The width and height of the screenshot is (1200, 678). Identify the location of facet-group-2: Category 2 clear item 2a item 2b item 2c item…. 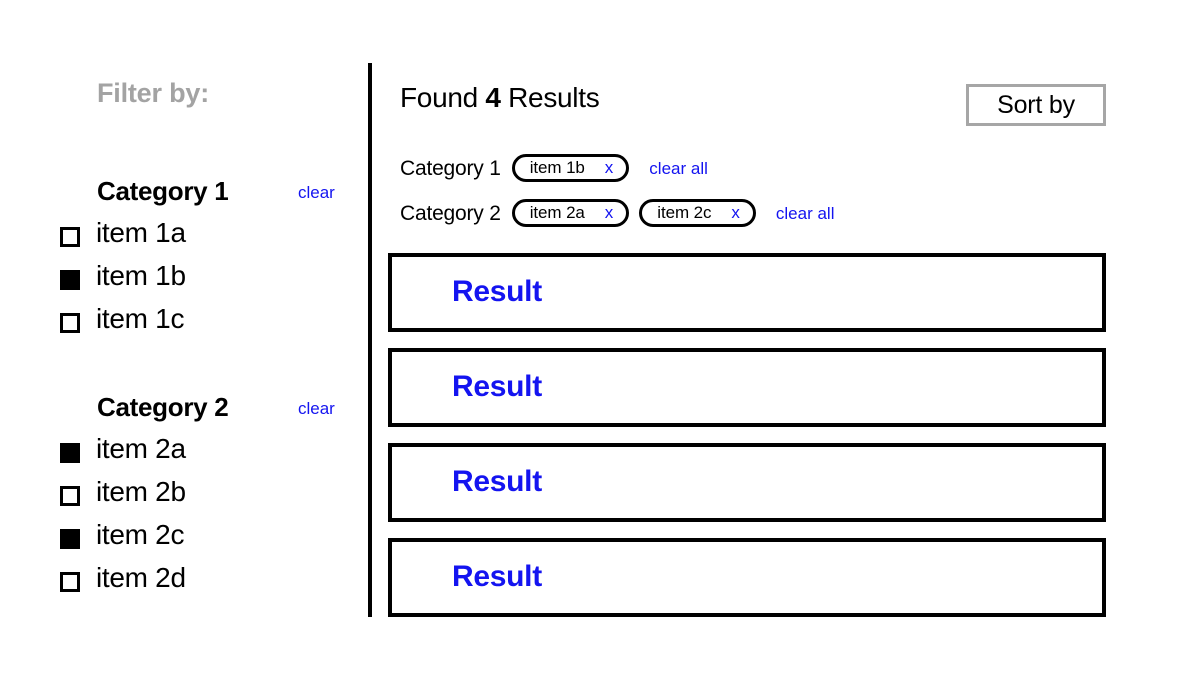
(184, 499).